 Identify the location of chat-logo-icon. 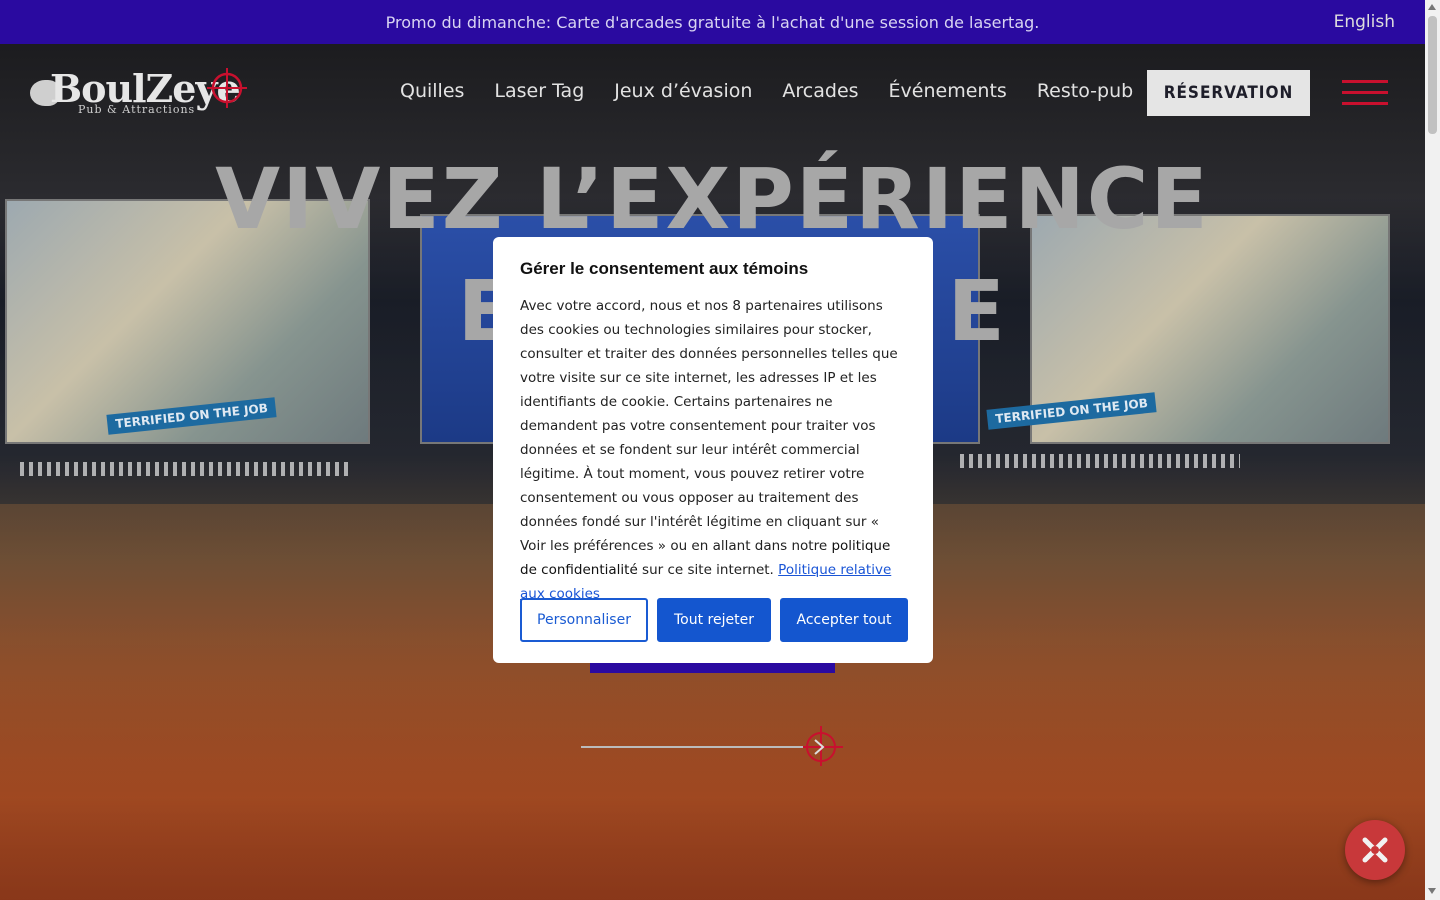
(1375, 850).